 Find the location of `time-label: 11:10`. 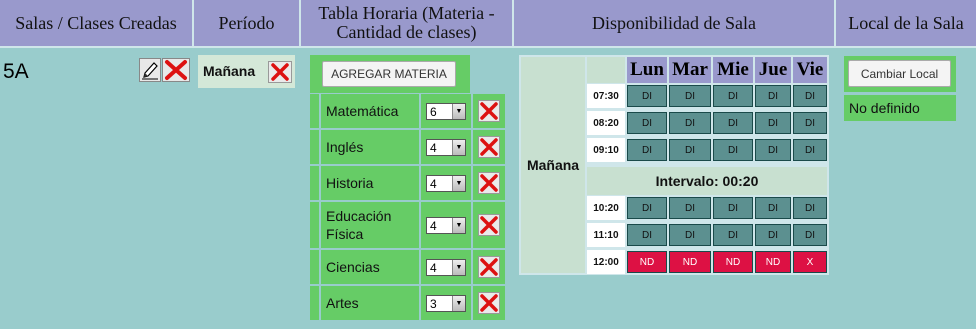

time-label: 11:10 is located at coordinates (606, 235).